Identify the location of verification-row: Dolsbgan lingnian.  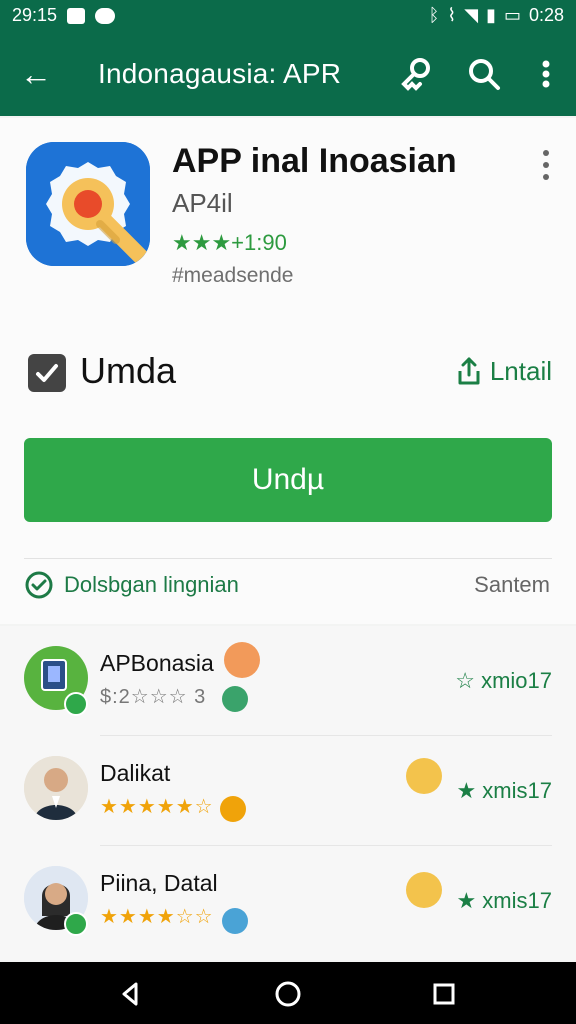
(131, 585).